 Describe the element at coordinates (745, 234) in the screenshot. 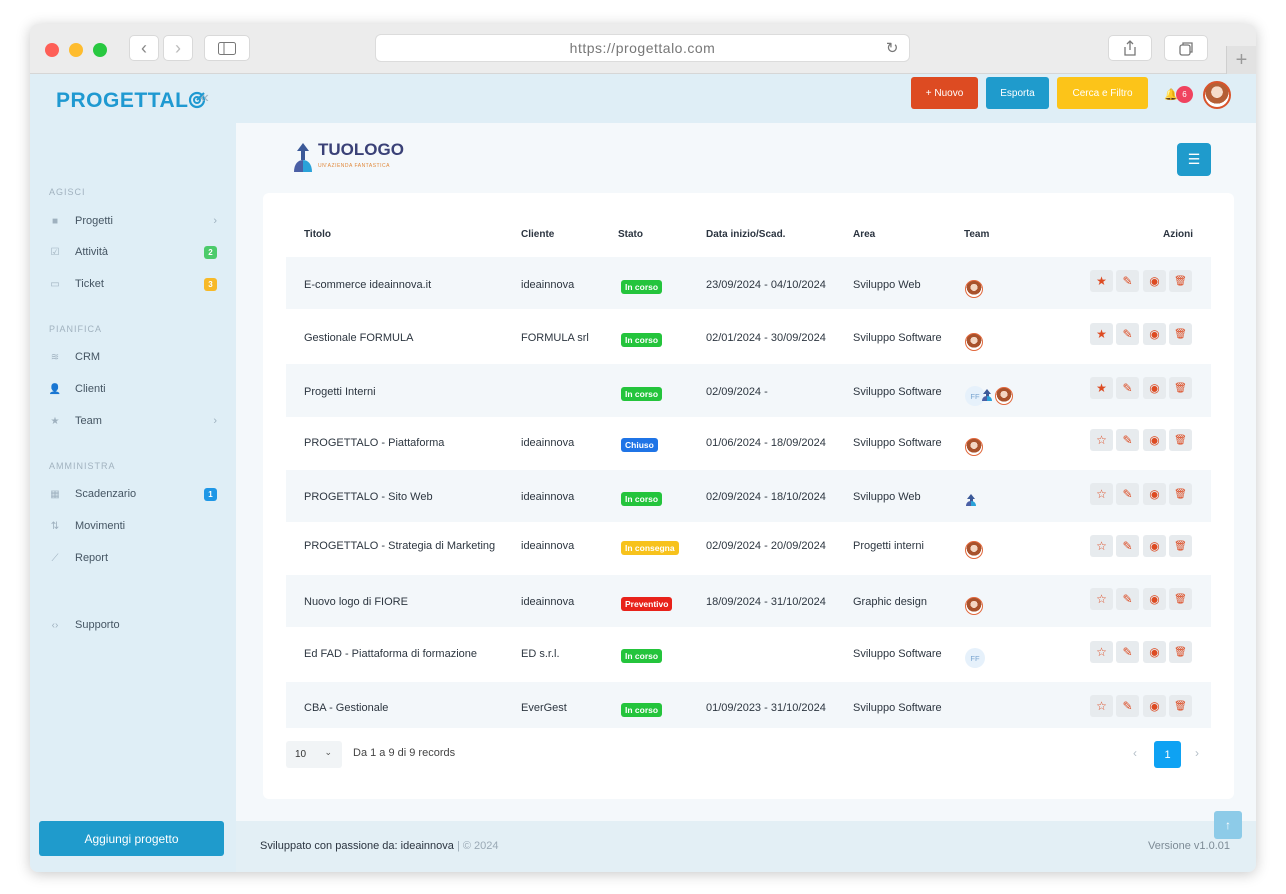

I see `column-header: Data inizio/Scad.` at that location.